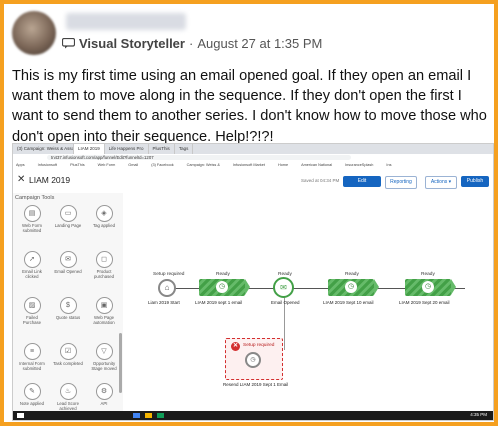  What do you see at coordinates (441, 182) in the screenshot?
I see `actions-button: Actions ▾` at bounding box center [441, 182].